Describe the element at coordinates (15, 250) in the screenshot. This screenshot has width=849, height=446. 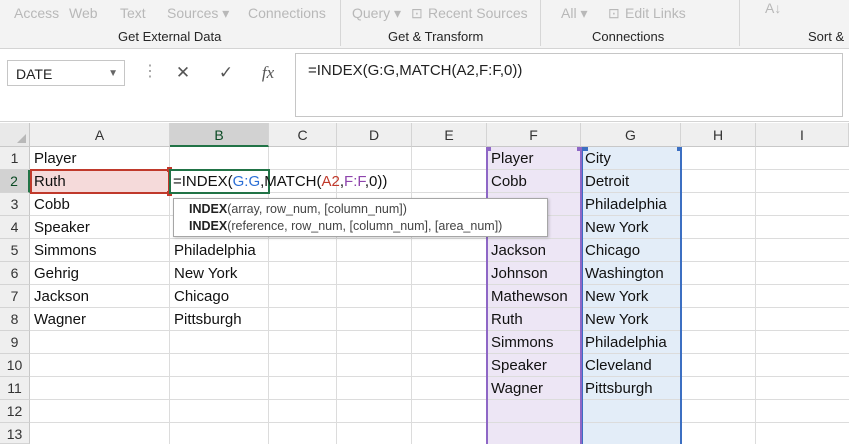
I see `row-header-5: 5` at that location.